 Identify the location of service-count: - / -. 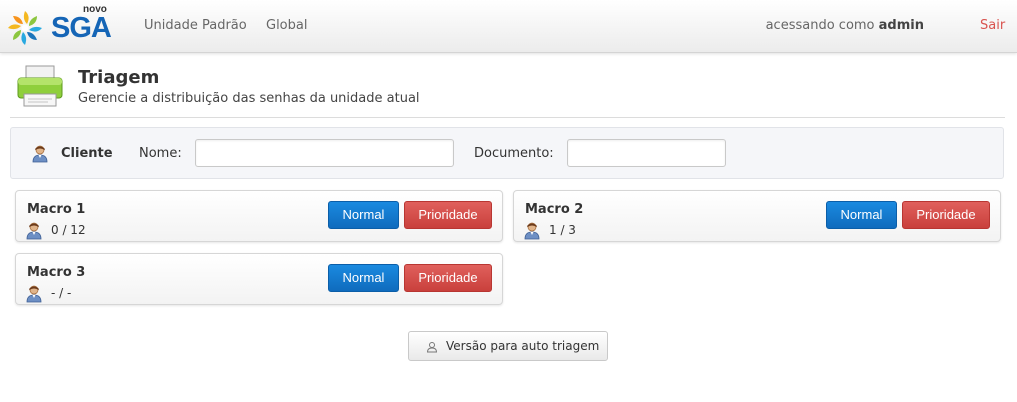
(61, 293).